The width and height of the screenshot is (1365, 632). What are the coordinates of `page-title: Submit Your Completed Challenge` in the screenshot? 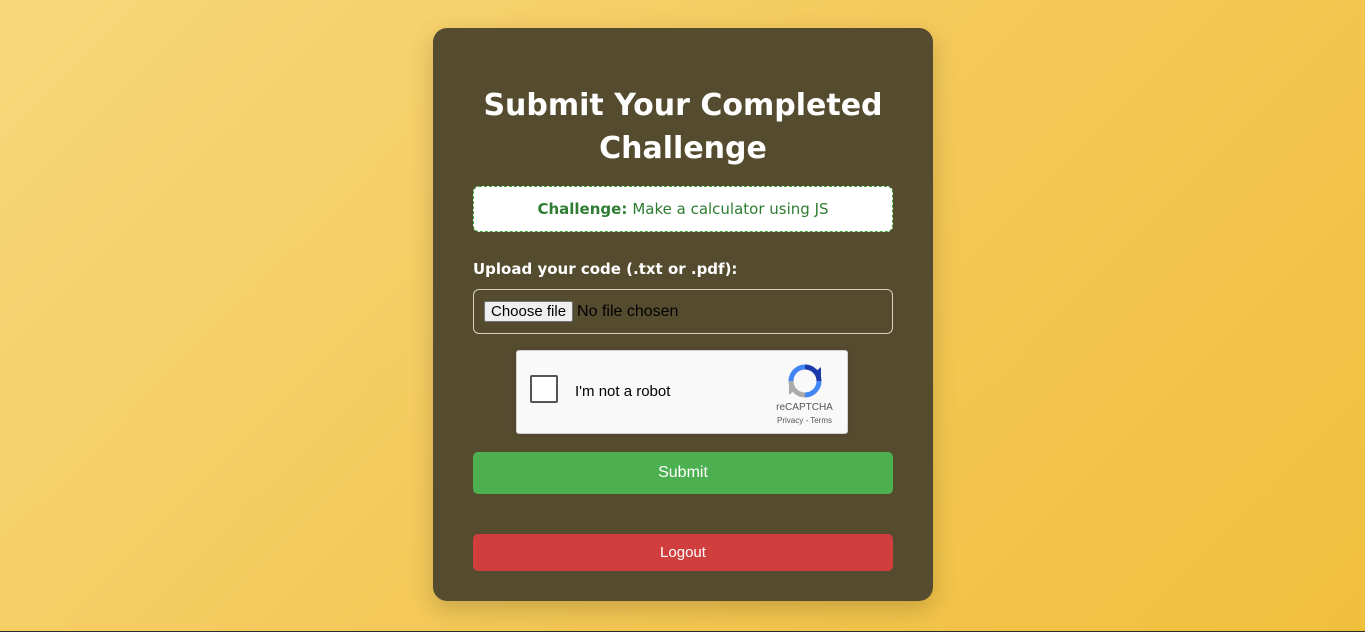 It's located at (683, 127).